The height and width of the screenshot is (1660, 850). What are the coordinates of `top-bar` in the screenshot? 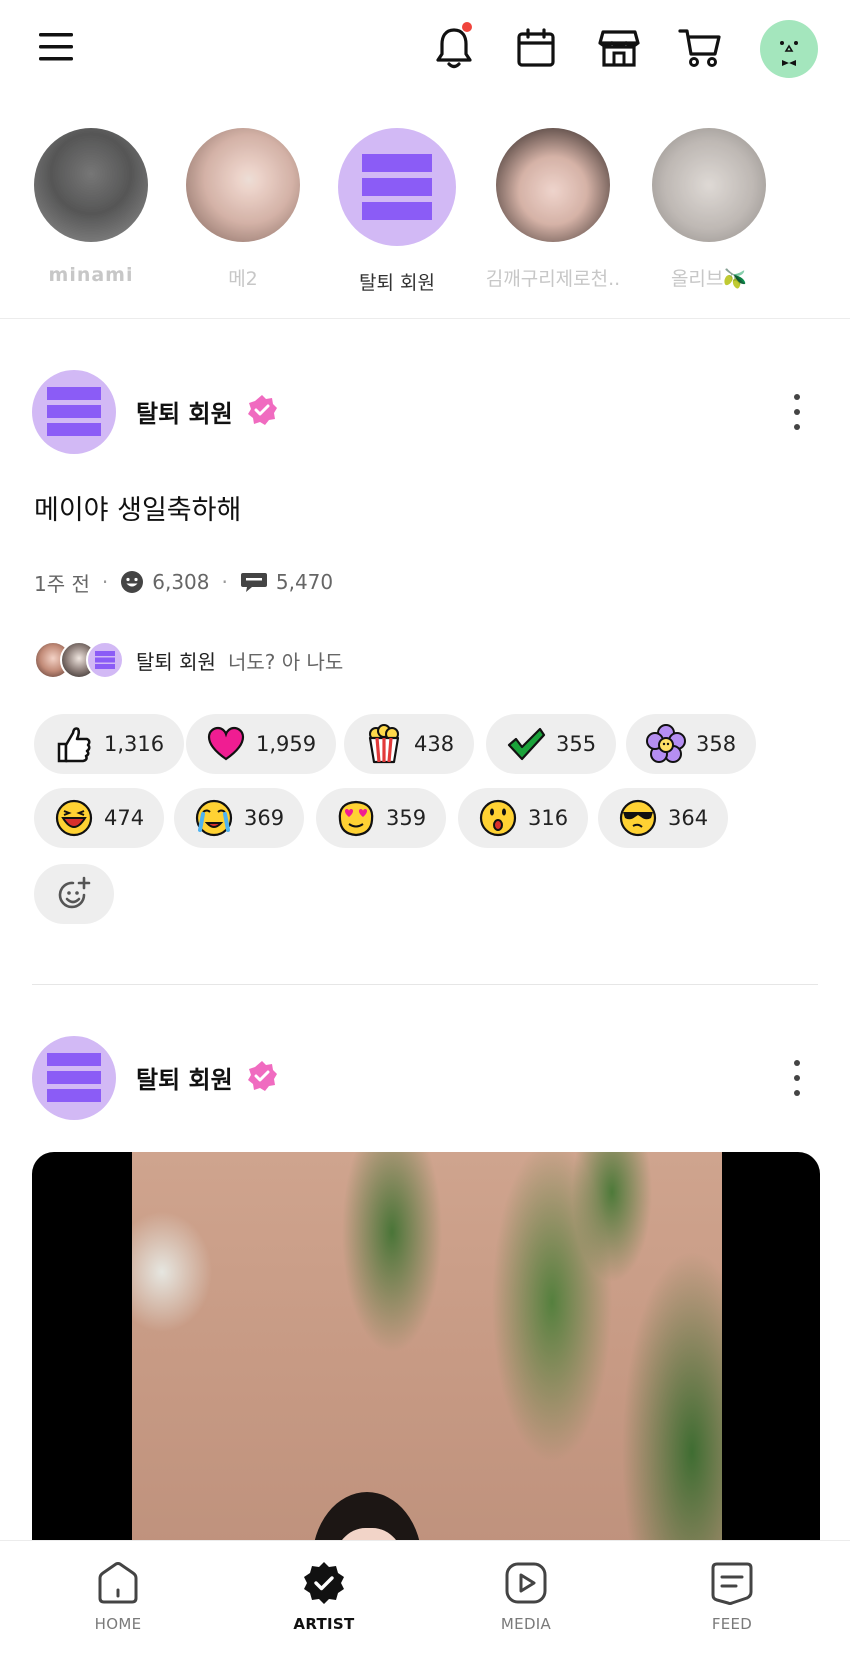 It's located at (425, 50).